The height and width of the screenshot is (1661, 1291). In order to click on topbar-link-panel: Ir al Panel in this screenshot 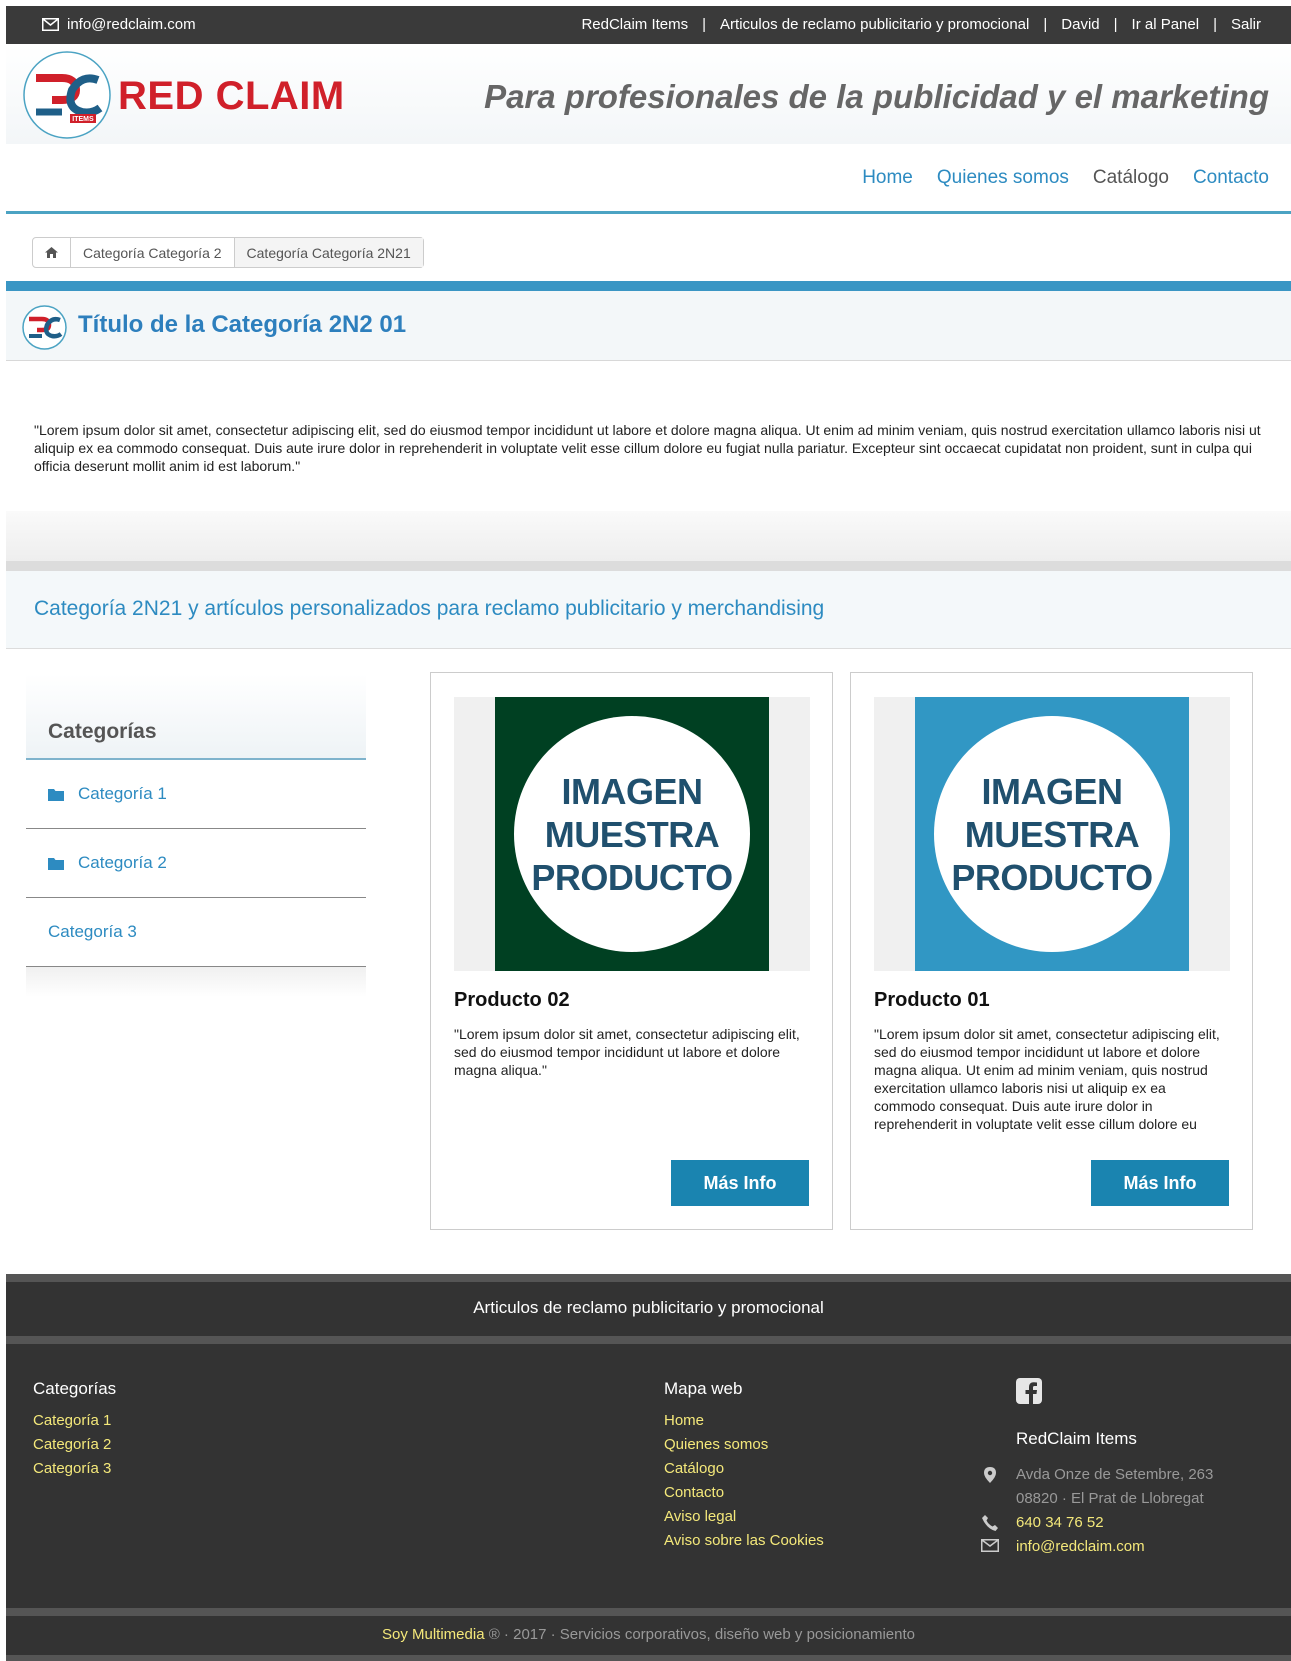, I will do `click(1166, 24)`.